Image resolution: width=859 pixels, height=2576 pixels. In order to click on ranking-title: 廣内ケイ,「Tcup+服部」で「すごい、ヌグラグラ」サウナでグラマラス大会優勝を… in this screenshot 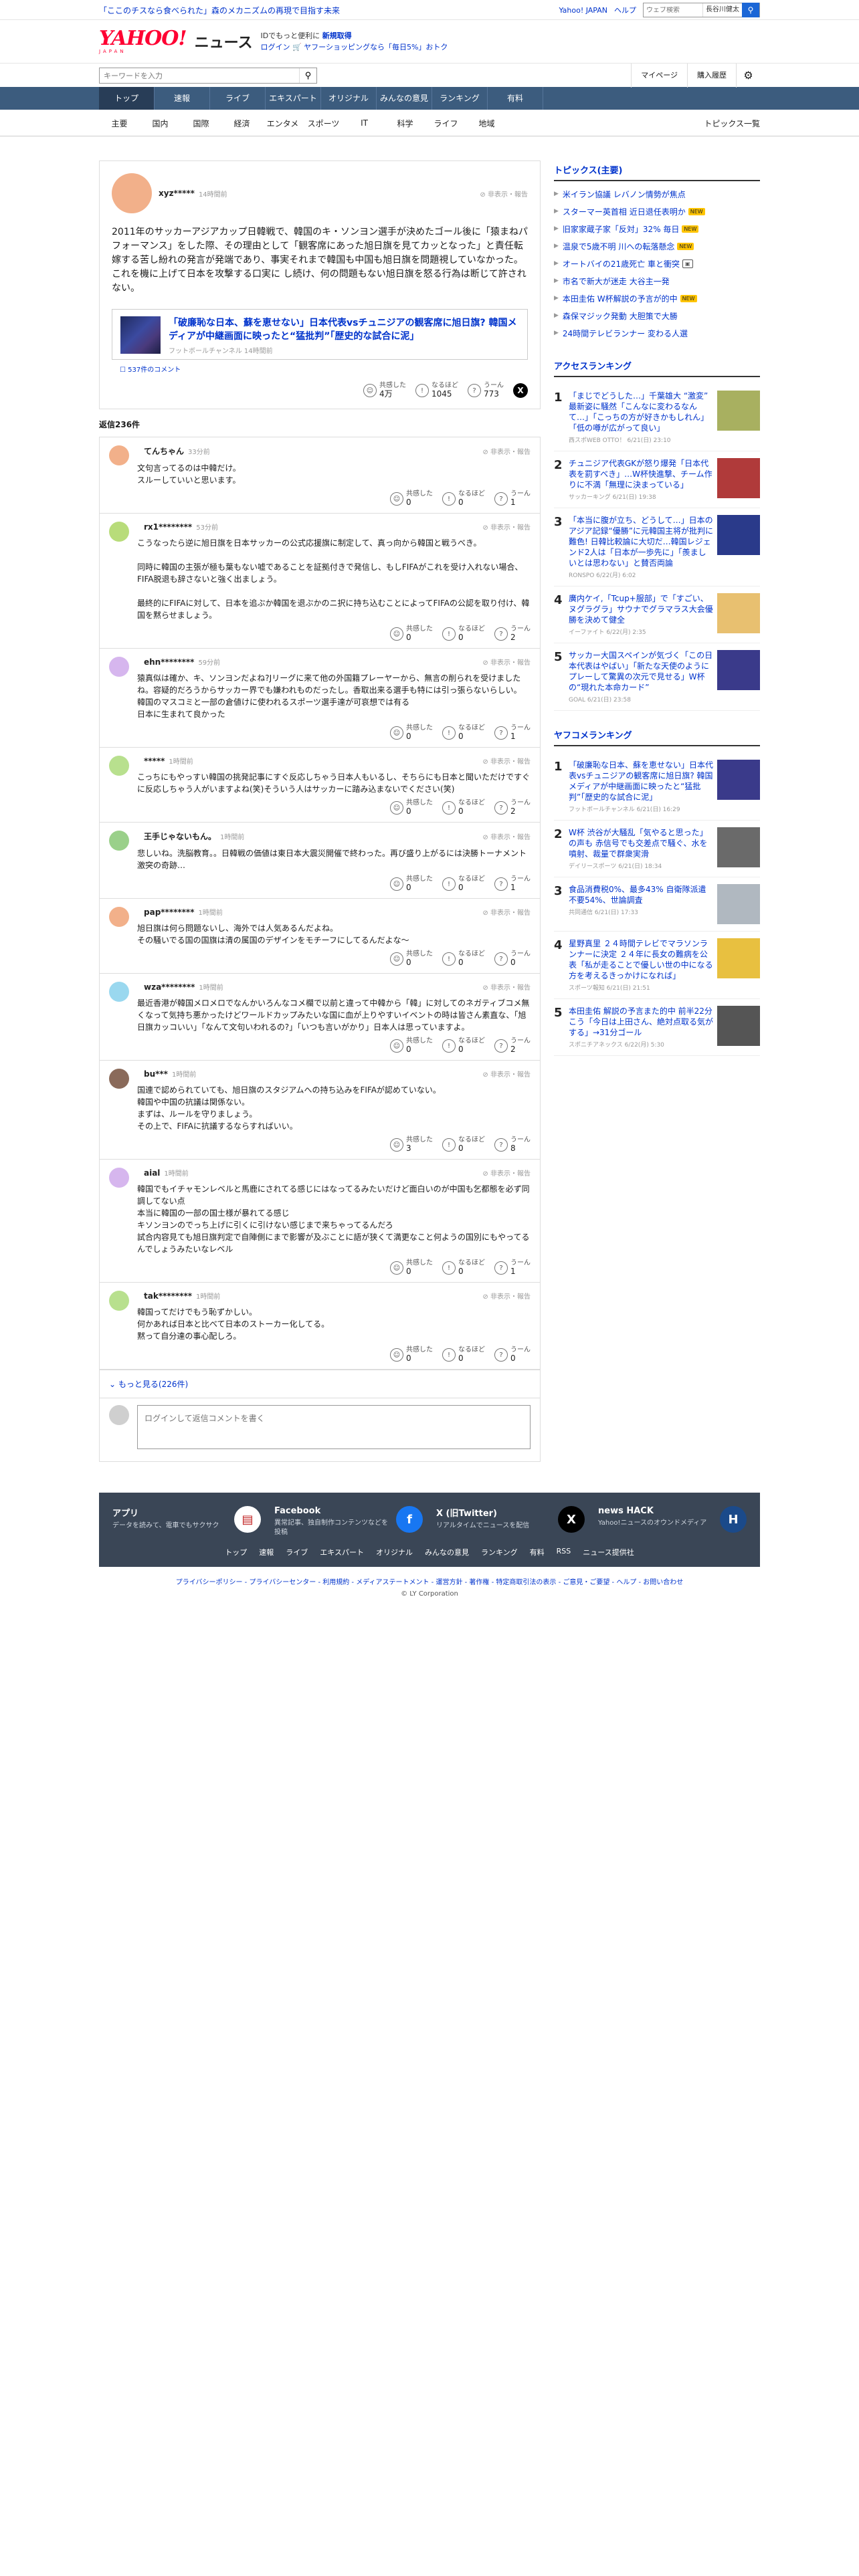, I will do `click(641, 609)`.